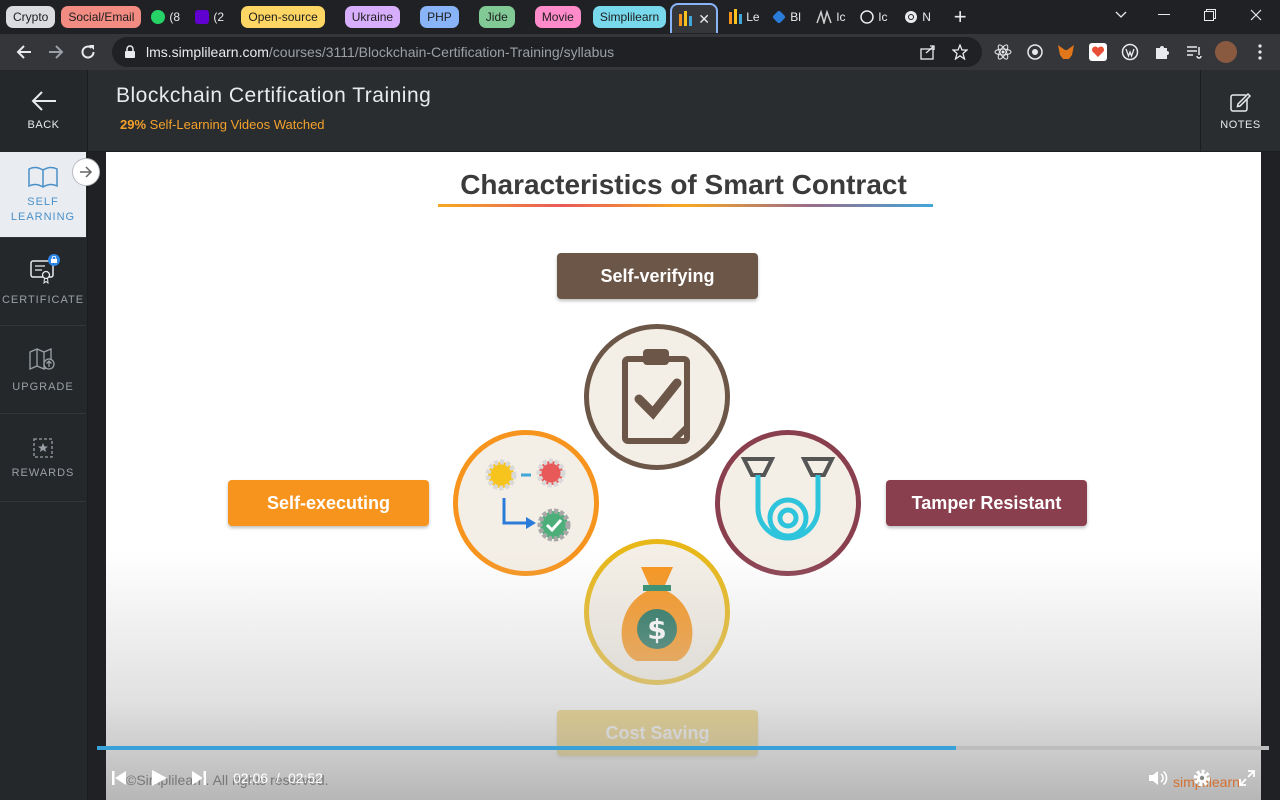 The image size is (1280, 800). Describe the element at coordinates (786, 17) in the screenshot. I see `tab-bl: Bl` at that location.